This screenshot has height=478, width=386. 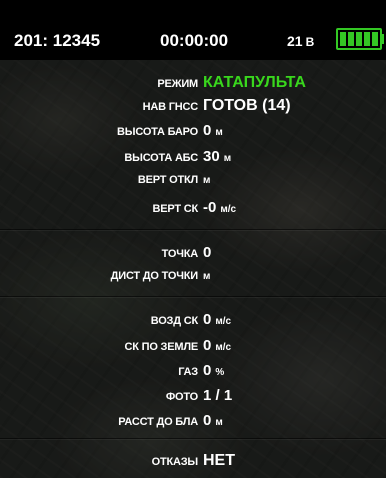 I want to click on air-speed-unit: м/с, so click(x=223, y=321).